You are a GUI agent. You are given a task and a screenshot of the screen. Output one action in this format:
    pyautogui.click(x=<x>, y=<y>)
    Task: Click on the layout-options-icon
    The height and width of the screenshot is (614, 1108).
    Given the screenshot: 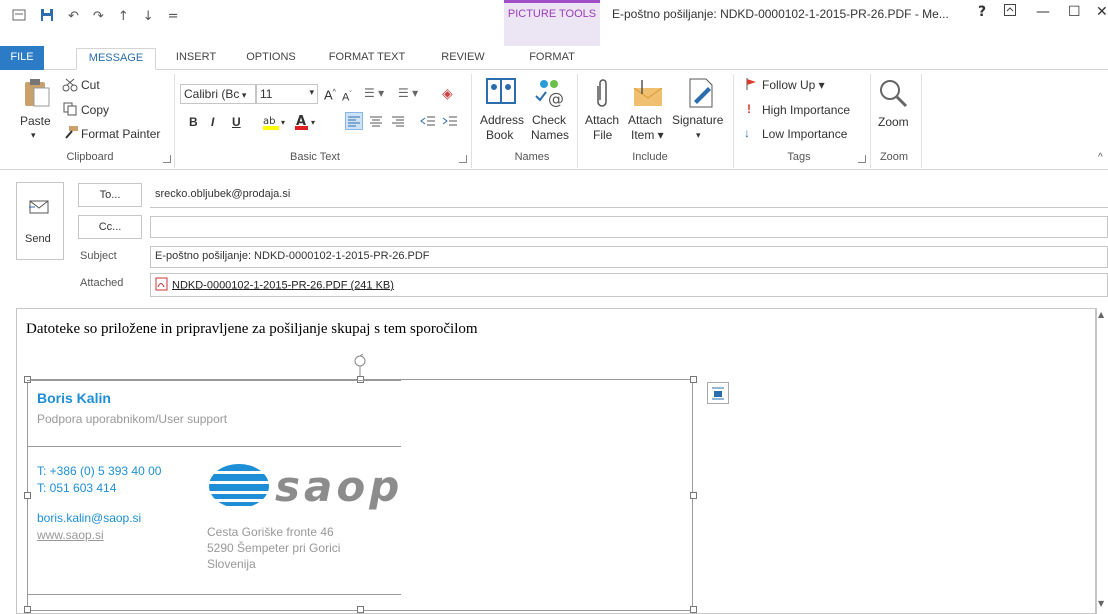 What is the action you would take?
    pyautogui.click(x=718, y=393)
    